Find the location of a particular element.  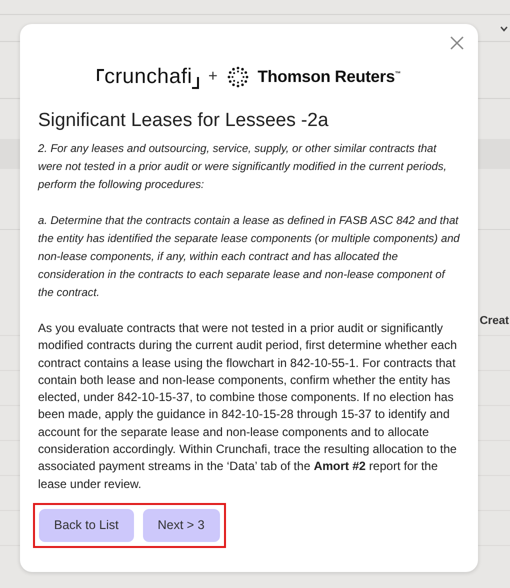

chevron-icon is located at coordinates (504, 29).